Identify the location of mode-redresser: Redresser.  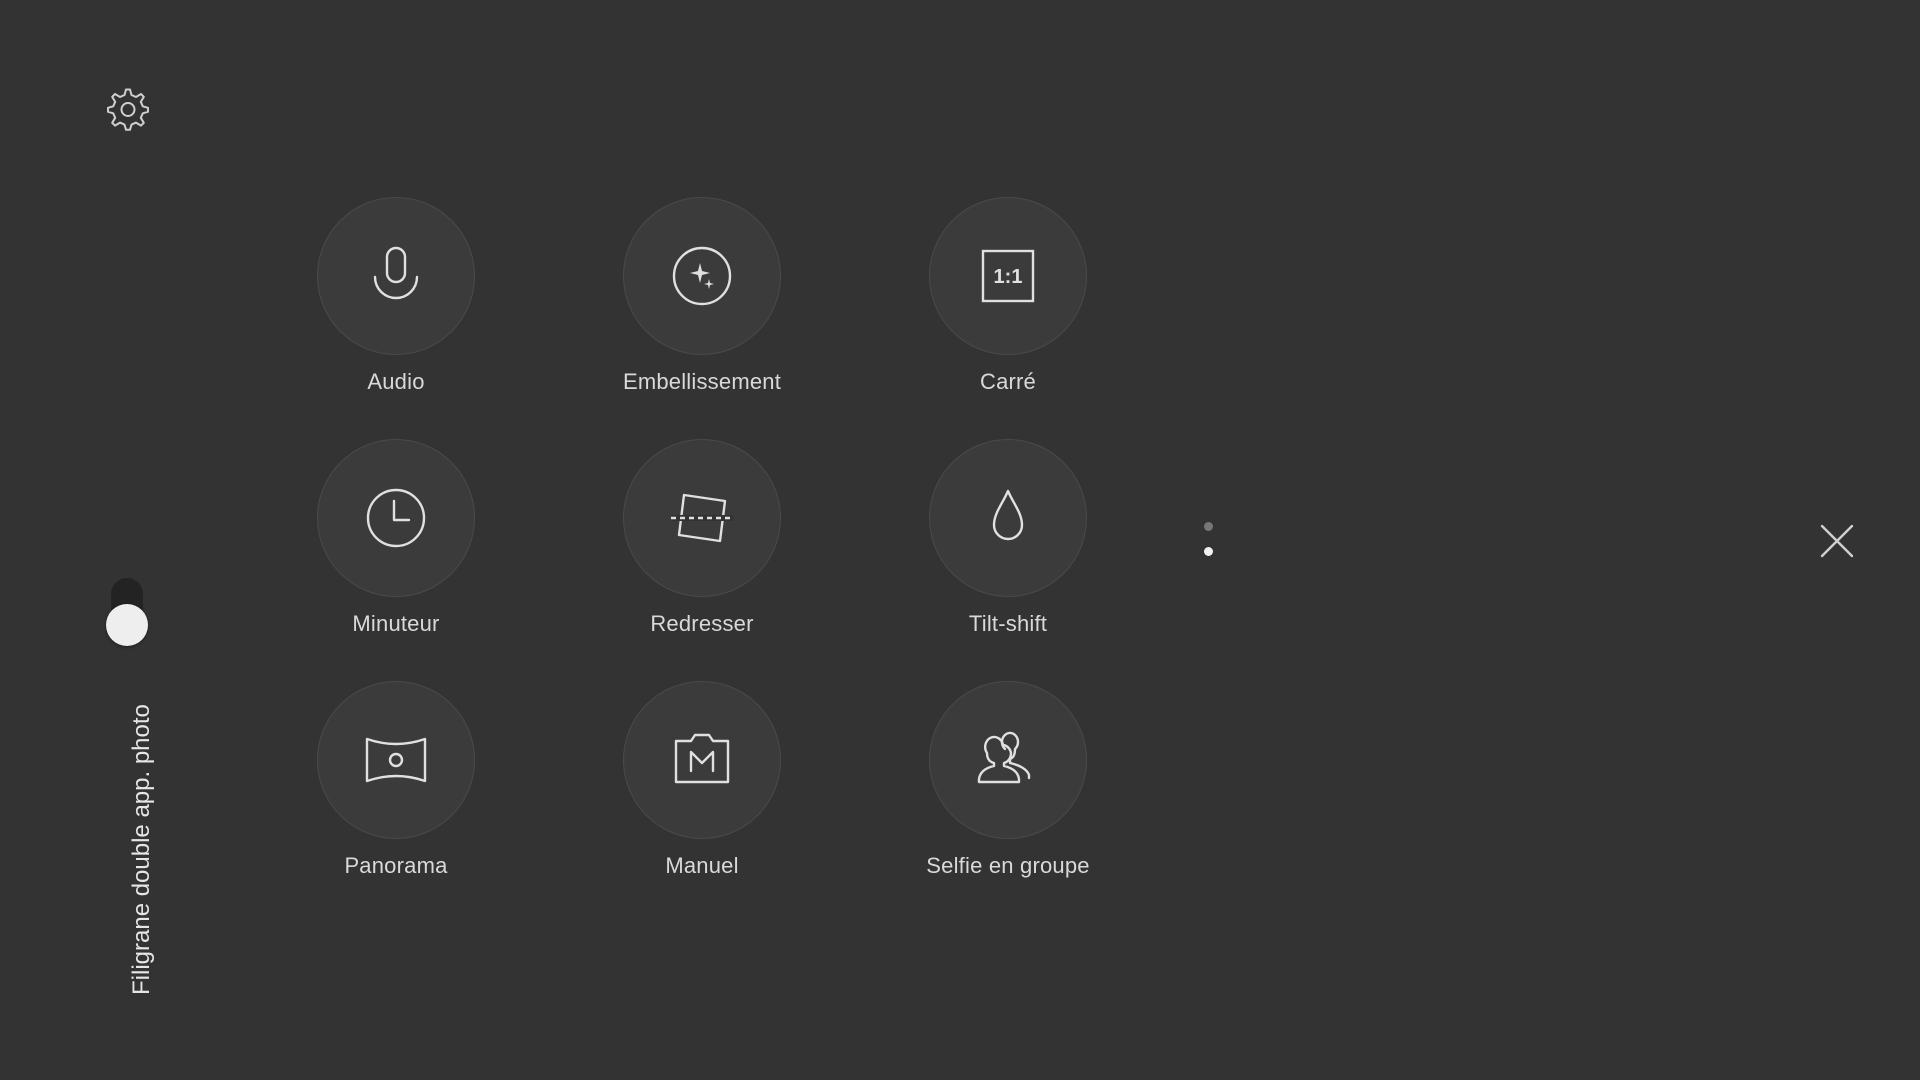
(702, 554).